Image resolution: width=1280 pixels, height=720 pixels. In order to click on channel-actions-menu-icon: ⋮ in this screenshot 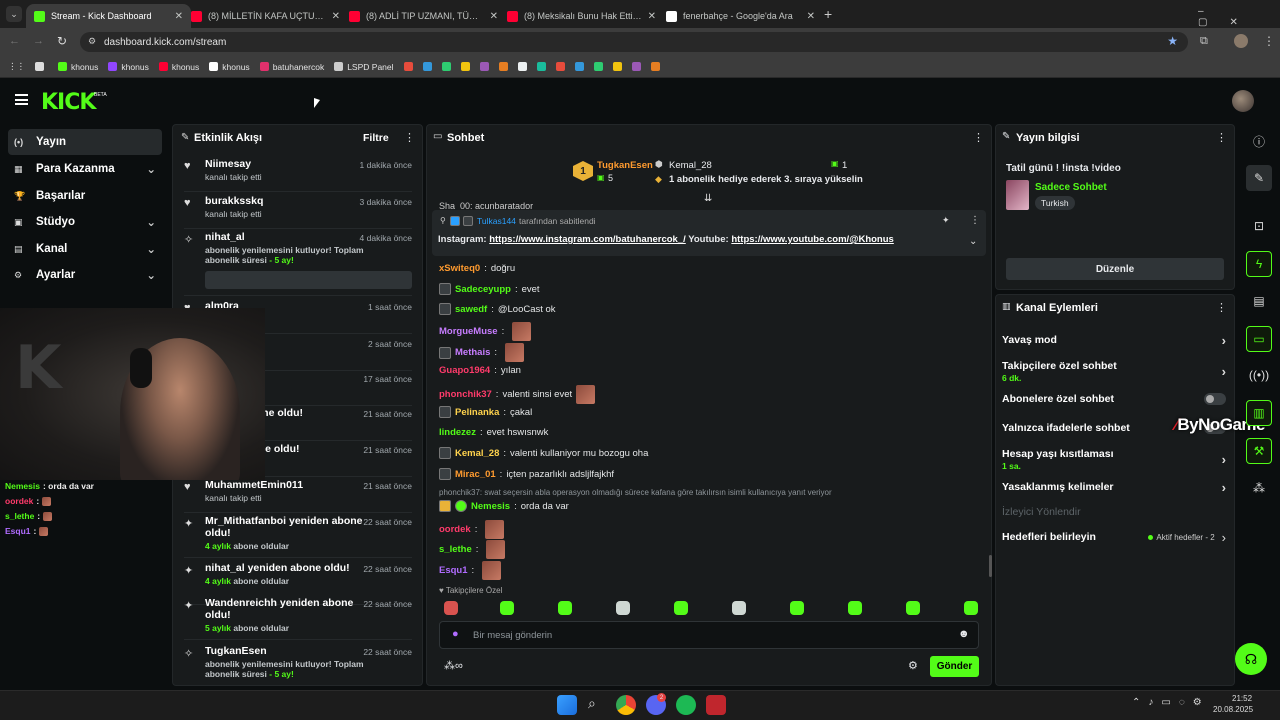, I will do `click(1221, 307)`.